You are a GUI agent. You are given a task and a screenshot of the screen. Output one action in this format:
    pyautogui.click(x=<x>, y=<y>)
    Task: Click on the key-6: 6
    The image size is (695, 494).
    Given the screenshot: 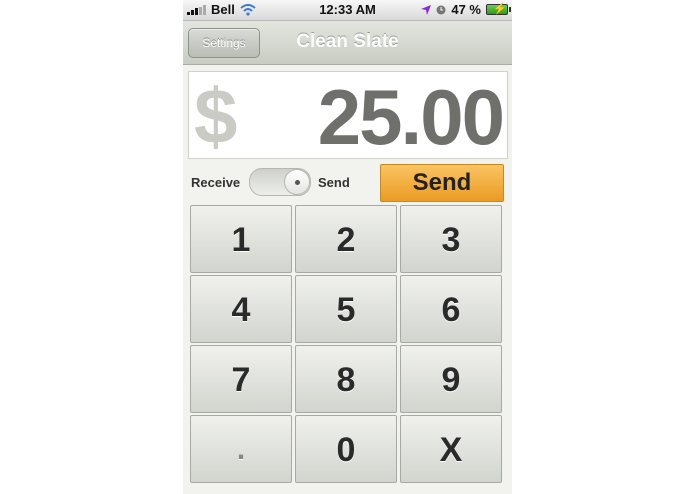 What is the action you would take?
    pyautogui.click(x=451, y=309)
    